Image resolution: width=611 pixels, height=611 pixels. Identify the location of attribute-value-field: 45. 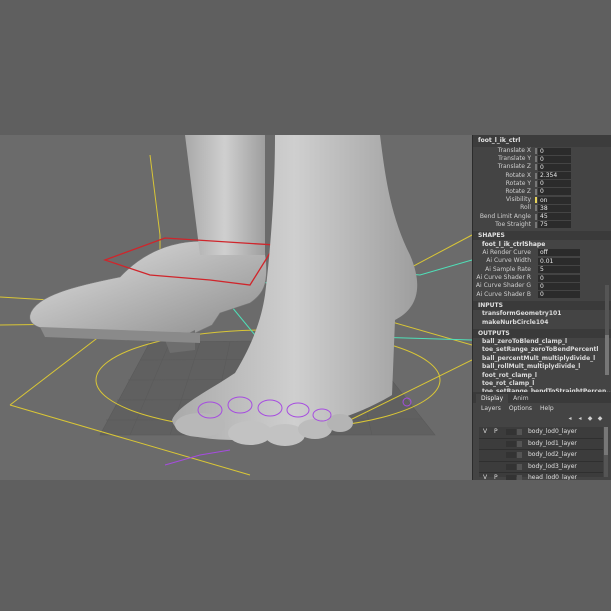
(554, 216).